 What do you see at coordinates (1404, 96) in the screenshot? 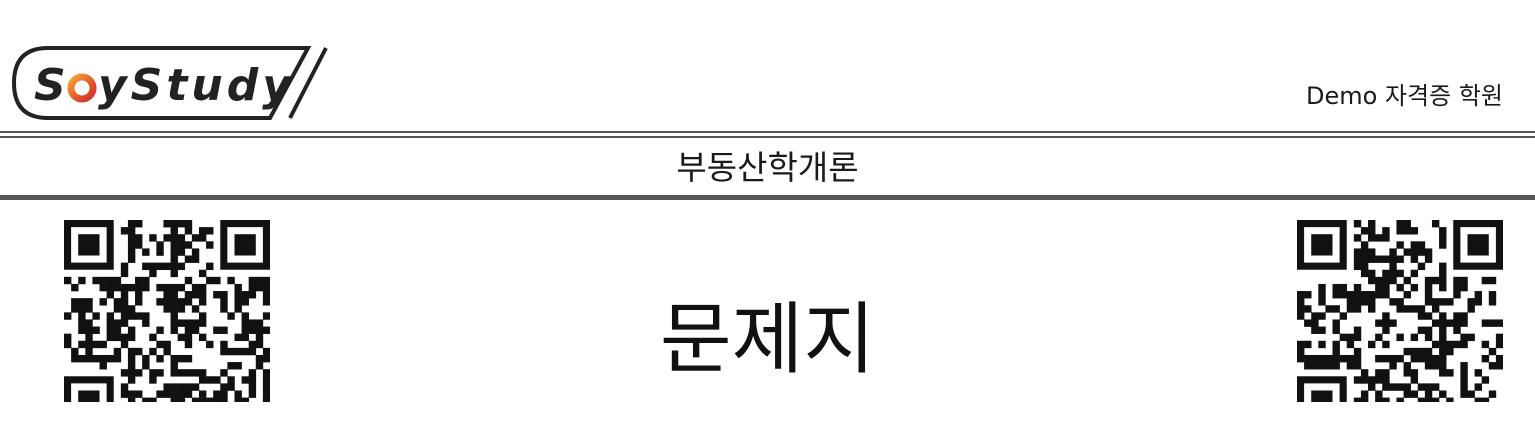
I see `academy-name: Demo 자격증 학원` at bounding box center [1404, 96].